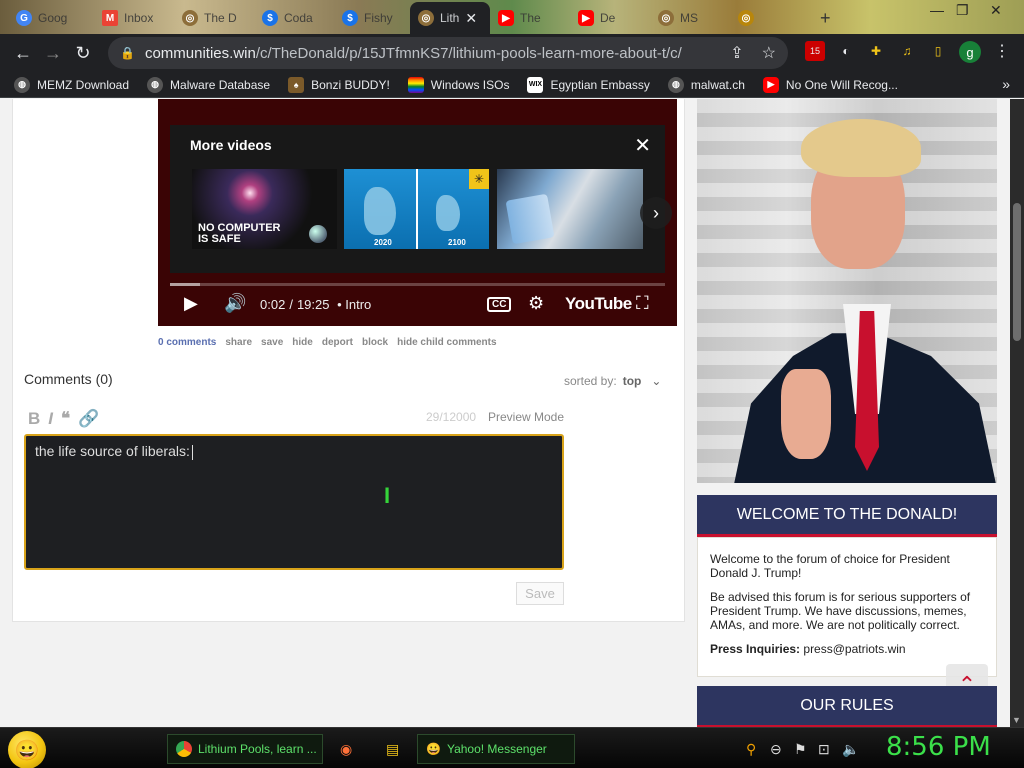 Image resolution: width=1024 pixels, height=768 pixels. Describe the element at coordinates (1017, 413) in the screenshot. I see `page-scrollbar: ▼` at that location.